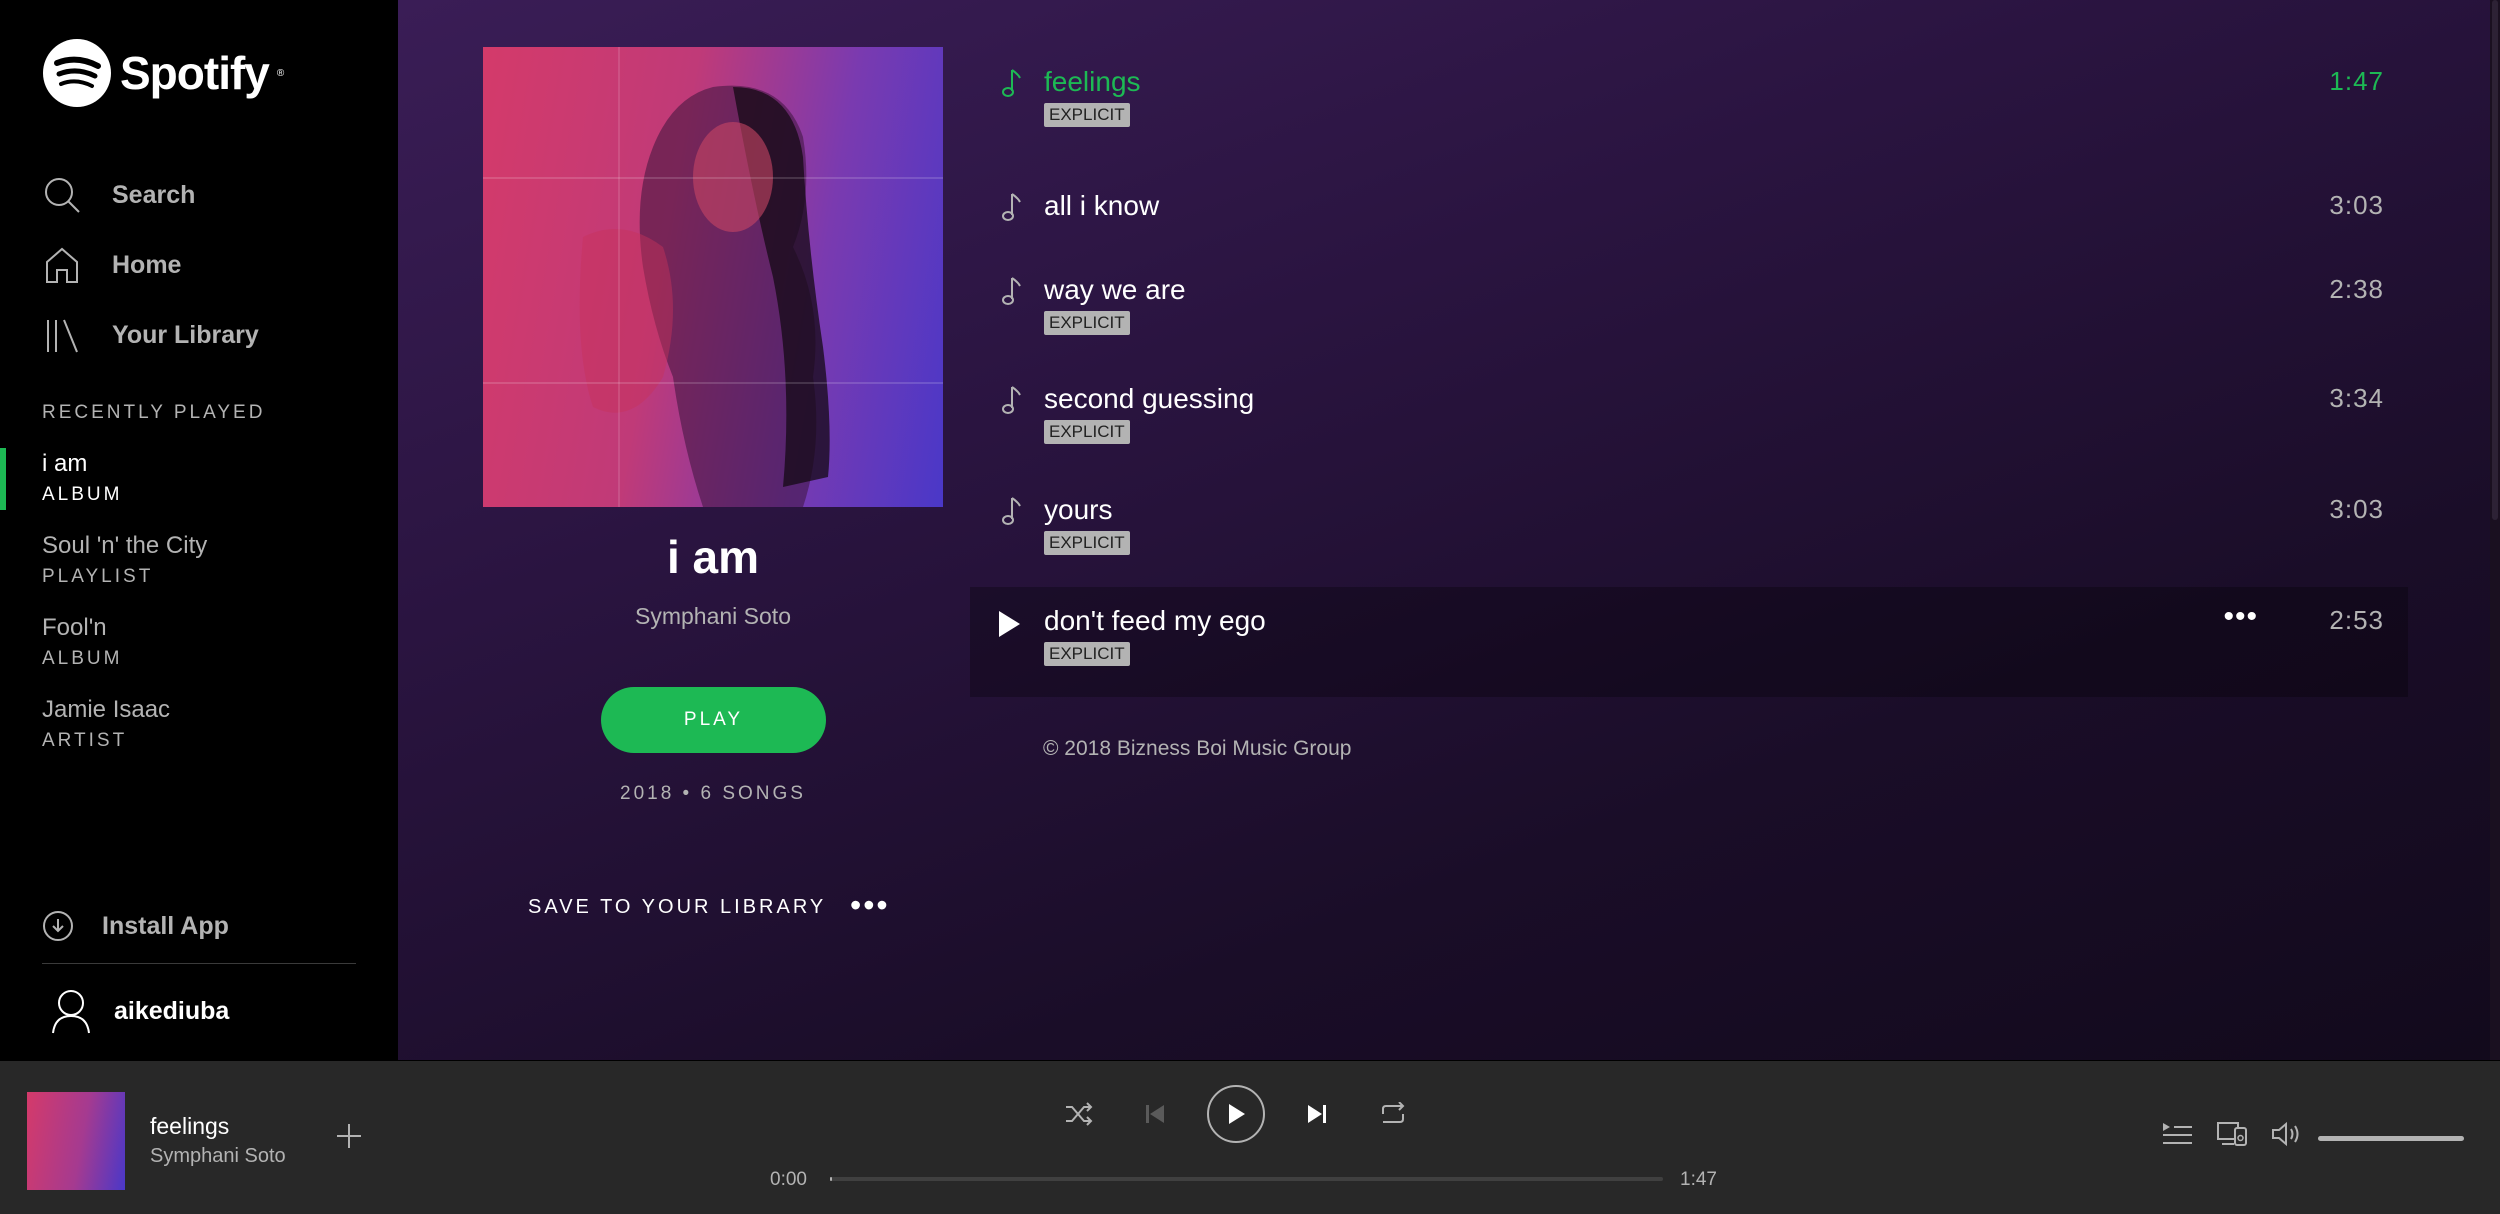 The height and width of the screenshot is (1214, 2500). Describe the element at coordinates (189, 1126) in the screenshot. I see `now-playing-title: feelings` at that location.